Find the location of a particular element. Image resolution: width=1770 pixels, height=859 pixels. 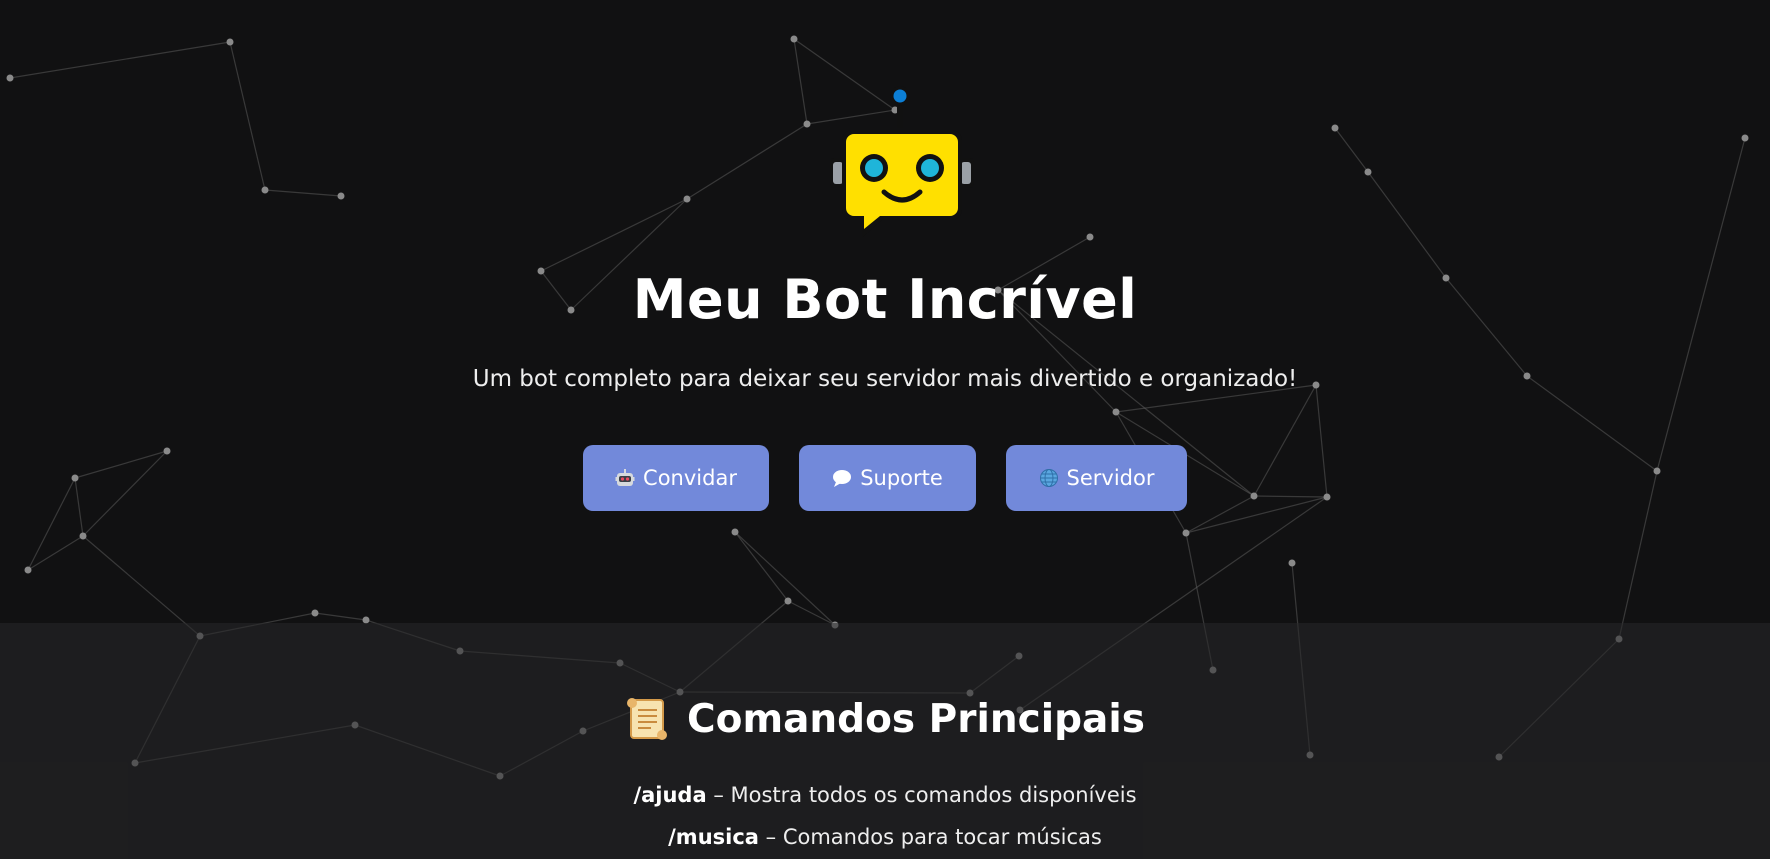

globe-icon is located at coordinates (1048, 478).